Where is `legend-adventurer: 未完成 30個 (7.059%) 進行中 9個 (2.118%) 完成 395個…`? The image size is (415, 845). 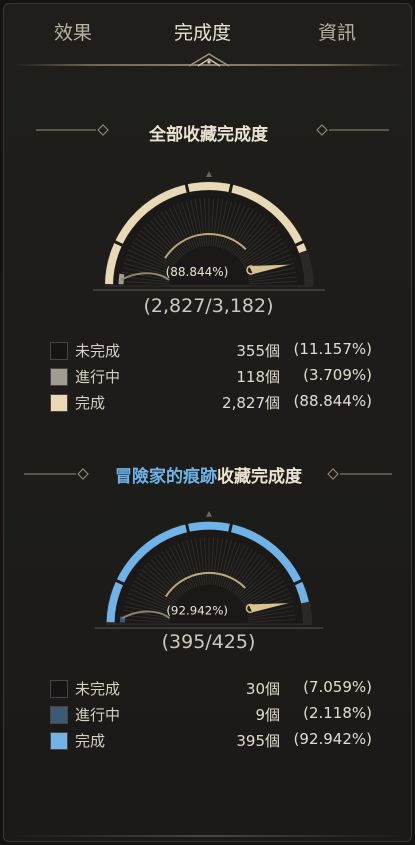 legend-adventurer: 未完成 30個 (7.059%) 進行中 9個 (2.118%) 完成 395個… is located at coordinates (211, 715).